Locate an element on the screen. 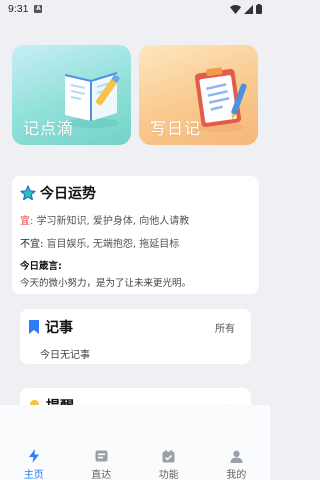 This screenshot has height=480, width=320. fortune-header: 今日运势 is located at coordinates (135, 193).